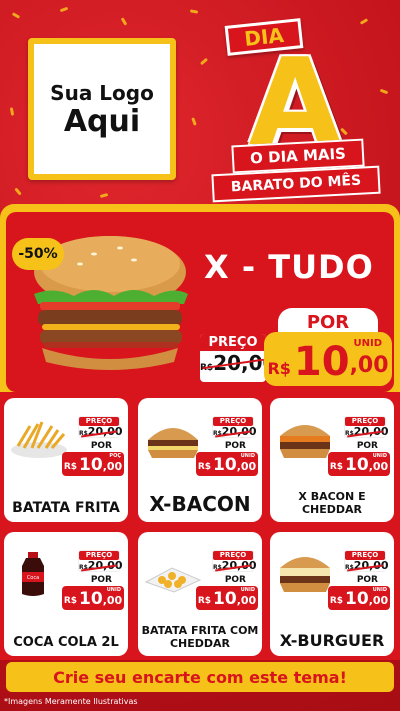 The width and height of the screenshot is (400, 711). What do you see at coordinates (66, 508) in the screenshot?
I see `product-name: BATATA FRITA` at bounding box center [66, 508].